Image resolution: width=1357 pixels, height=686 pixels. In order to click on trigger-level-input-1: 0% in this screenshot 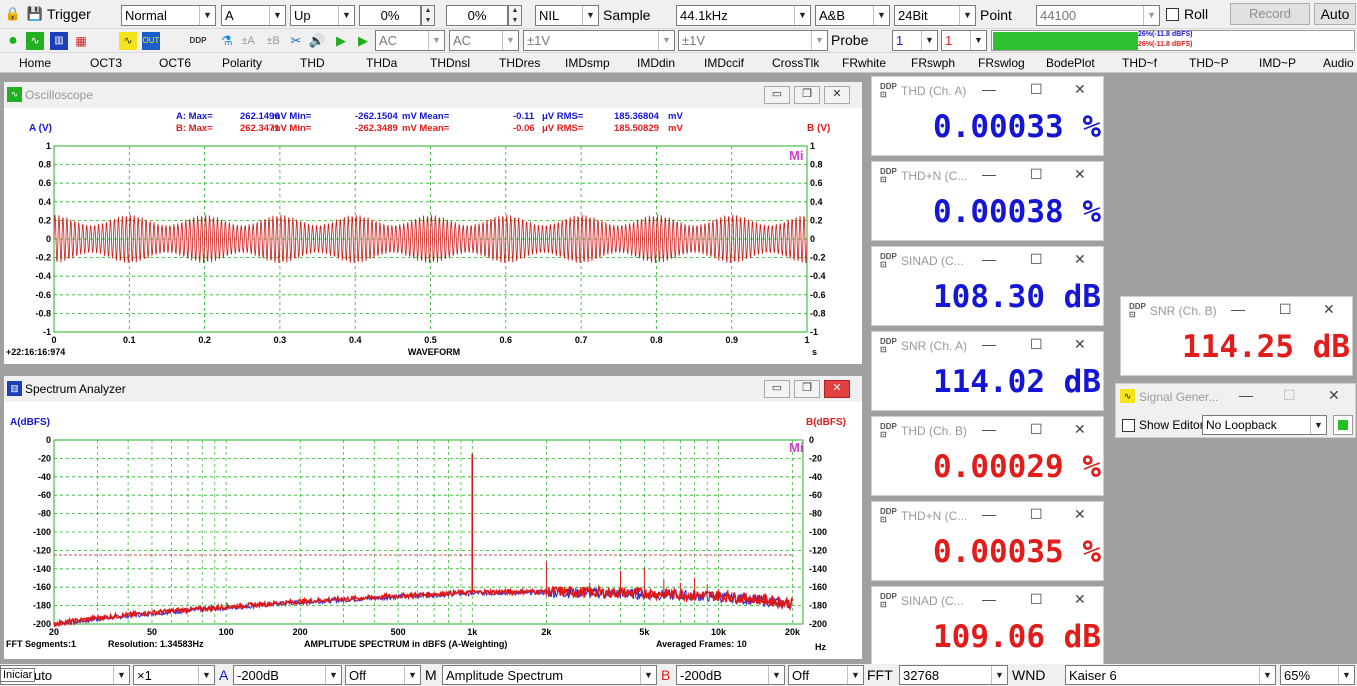, I will do `click(390, 15)`.